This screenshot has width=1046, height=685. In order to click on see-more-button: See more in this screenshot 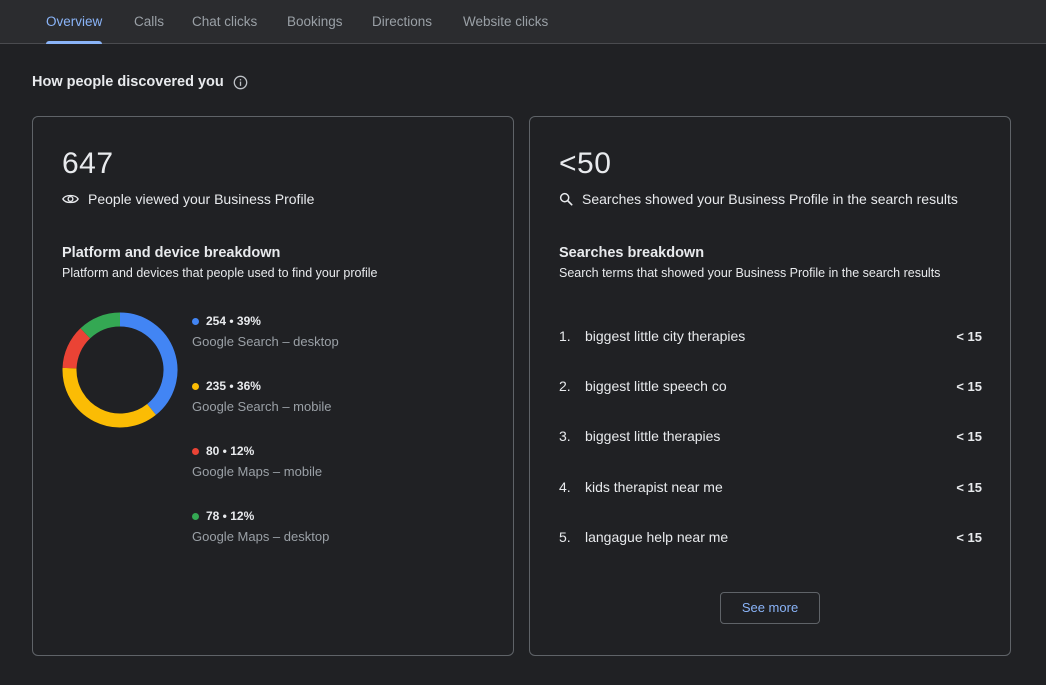, I will do `click(770, 608)`.